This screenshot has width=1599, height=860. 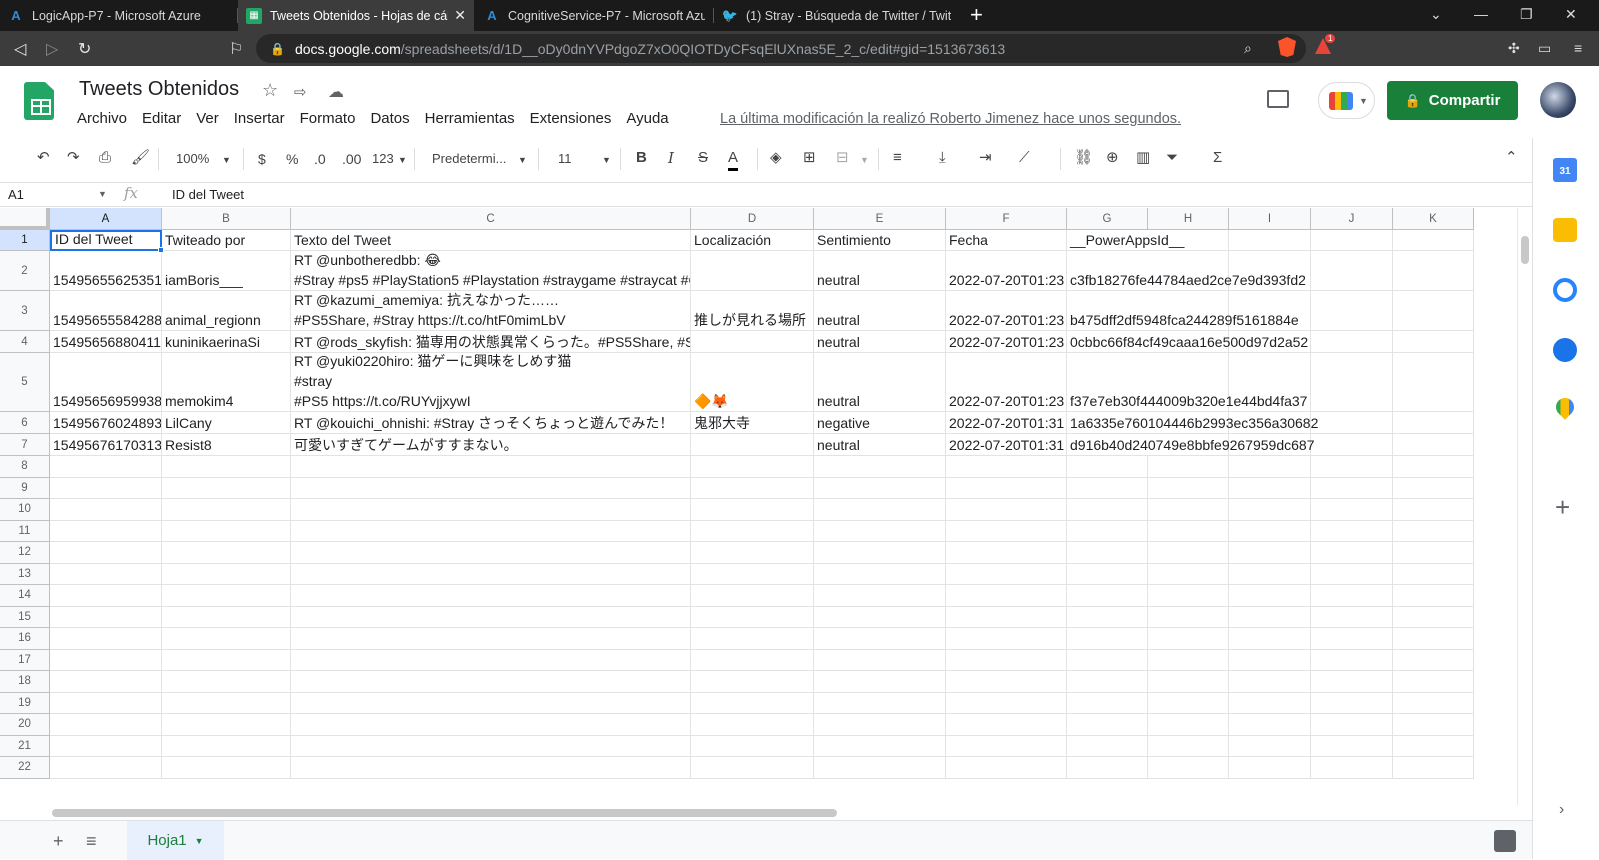 What do you see at coordinates (1565, 350) in the screenshot?
I see `contacts-icon` at bounding box center [1565, 350].